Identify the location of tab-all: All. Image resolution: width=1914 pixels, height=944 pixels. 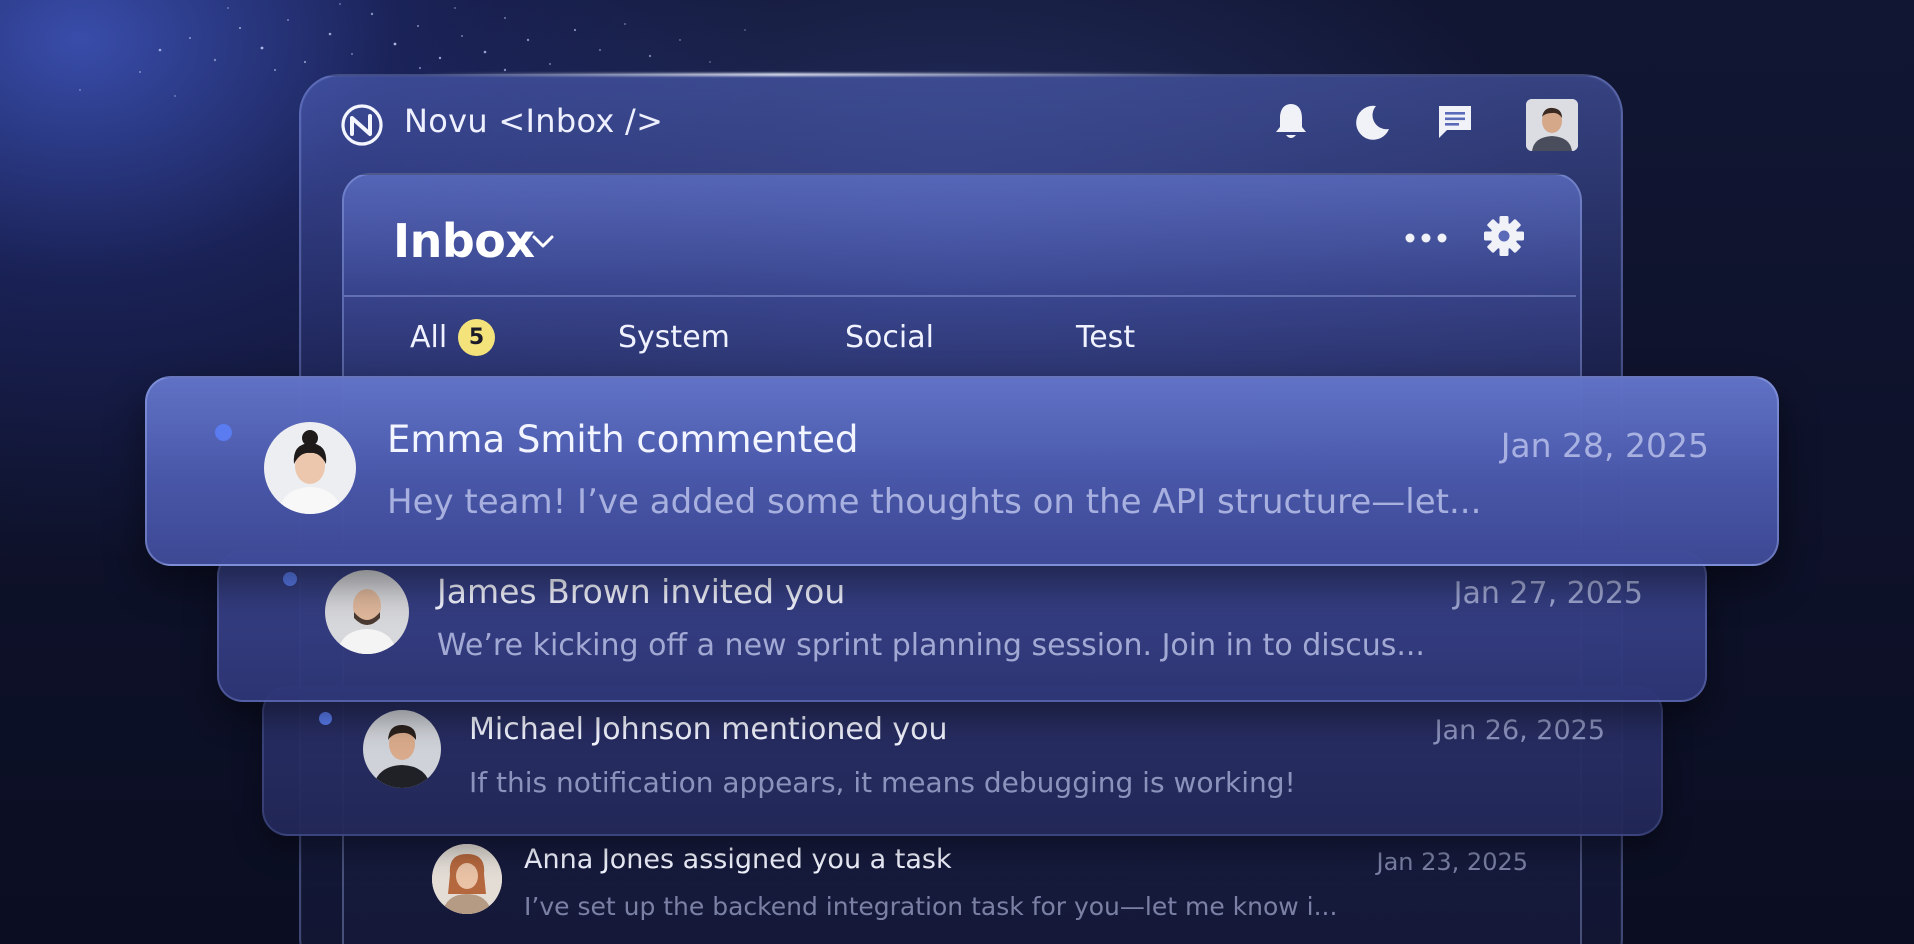
(428, 337).